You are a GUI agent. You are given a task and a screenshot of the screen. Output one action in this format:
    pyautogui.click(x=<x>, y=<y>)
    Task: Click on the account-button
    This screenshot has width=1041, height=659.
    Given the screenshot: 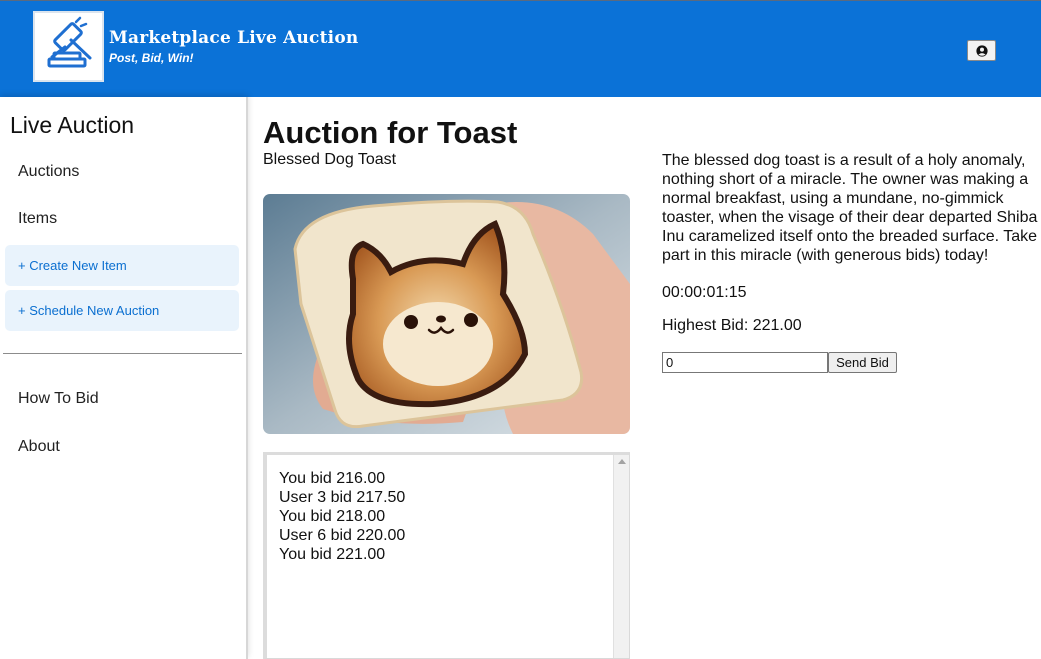 What is the action you would take?
    pyautogui.click(x=981, y=50)
    